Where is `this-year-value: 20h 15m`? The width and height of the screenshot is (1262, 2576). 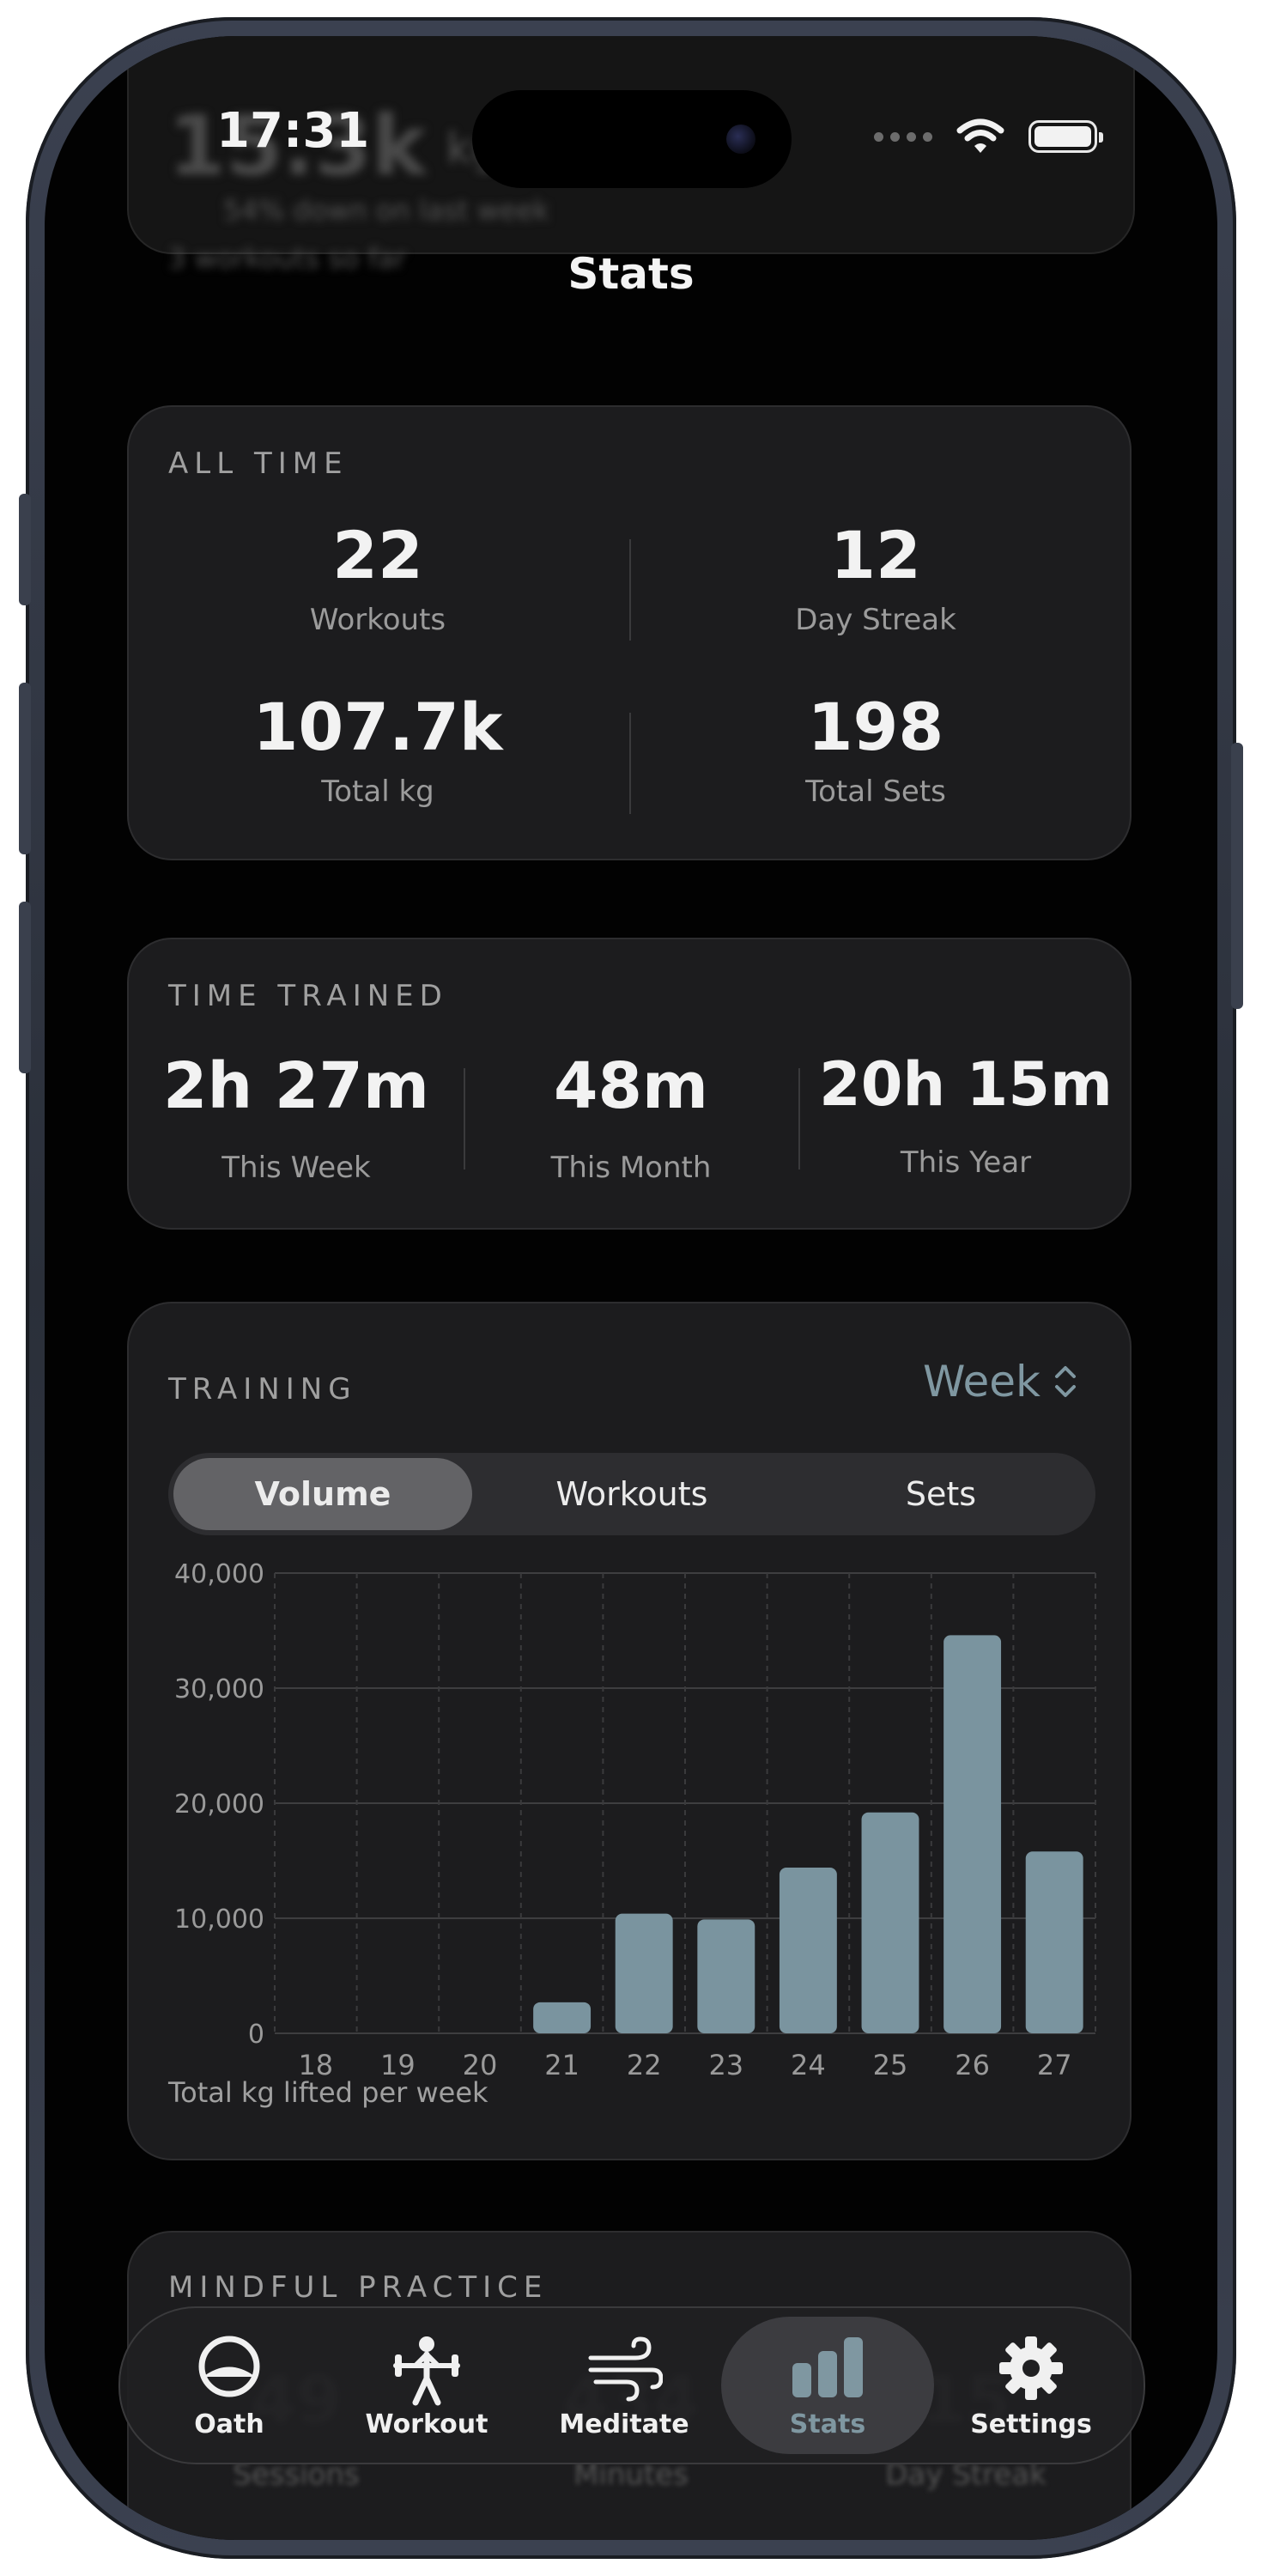
this-year-value: 20h 15m is located at coordinates (966, 1085).